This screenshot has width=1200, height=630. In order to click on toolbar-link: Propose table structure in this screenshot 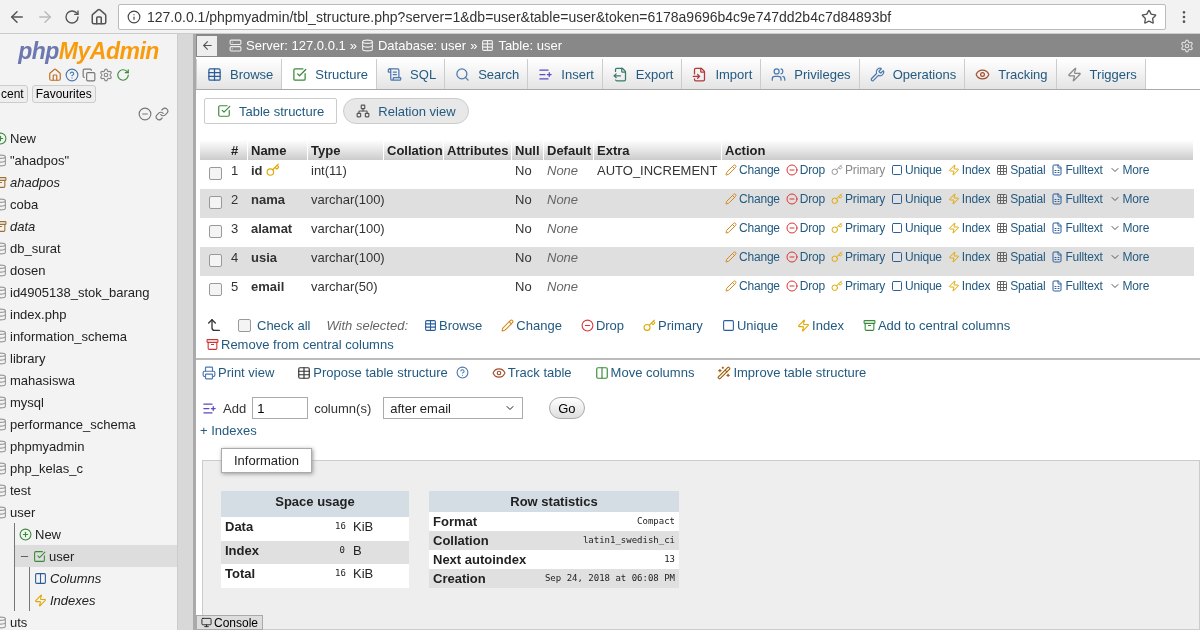, I will do `click(383, 372)`.